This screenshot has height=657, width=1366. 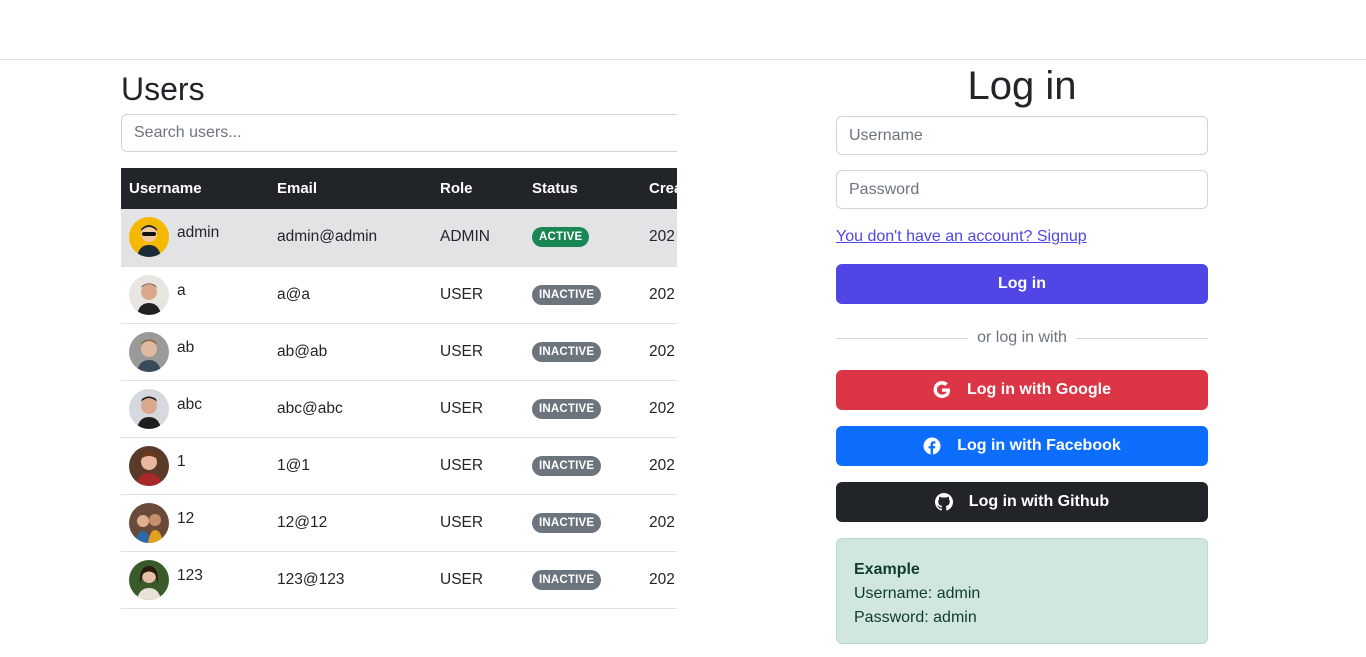 What do you see at coordinates (198, 233) in the screenshot?
I see `username-text: admin` at bounding box center [198, 233].